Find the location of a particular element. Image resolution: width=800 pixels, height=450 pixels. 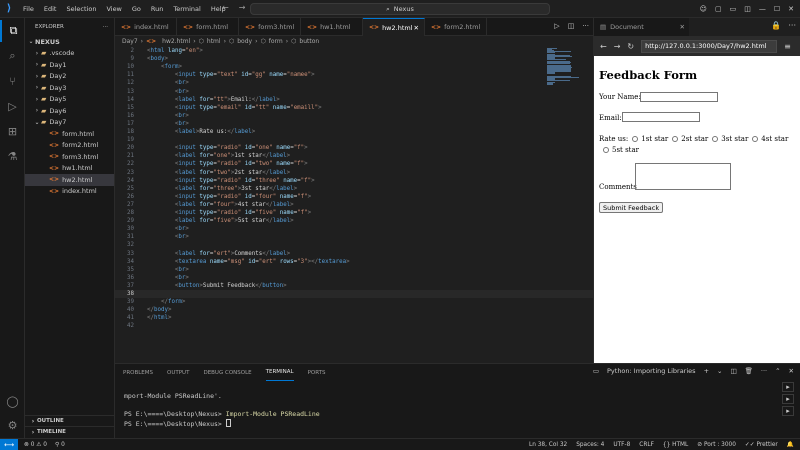

editor-tab: <> form2.html is located at coordinates (456, 27).